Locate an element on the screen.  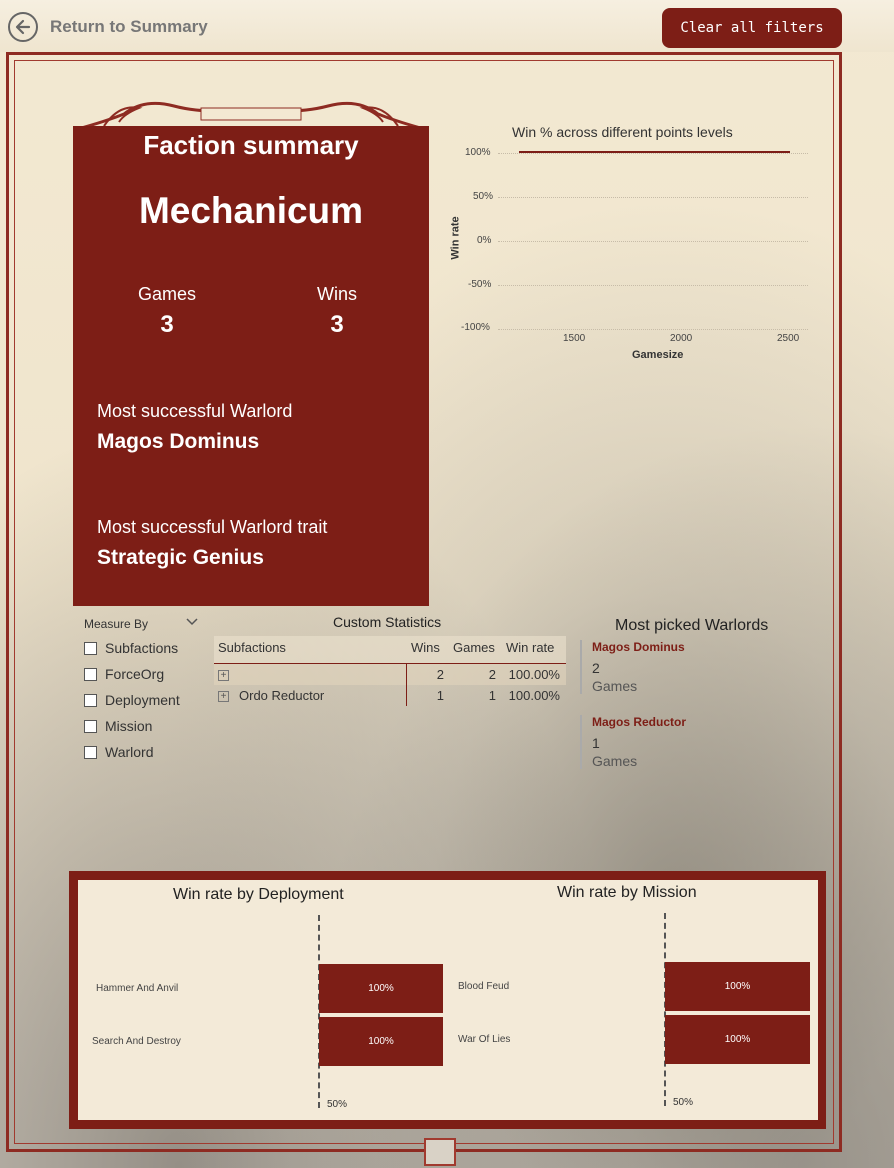
games-stat: Games 3 is located at coordinates (167, 311).